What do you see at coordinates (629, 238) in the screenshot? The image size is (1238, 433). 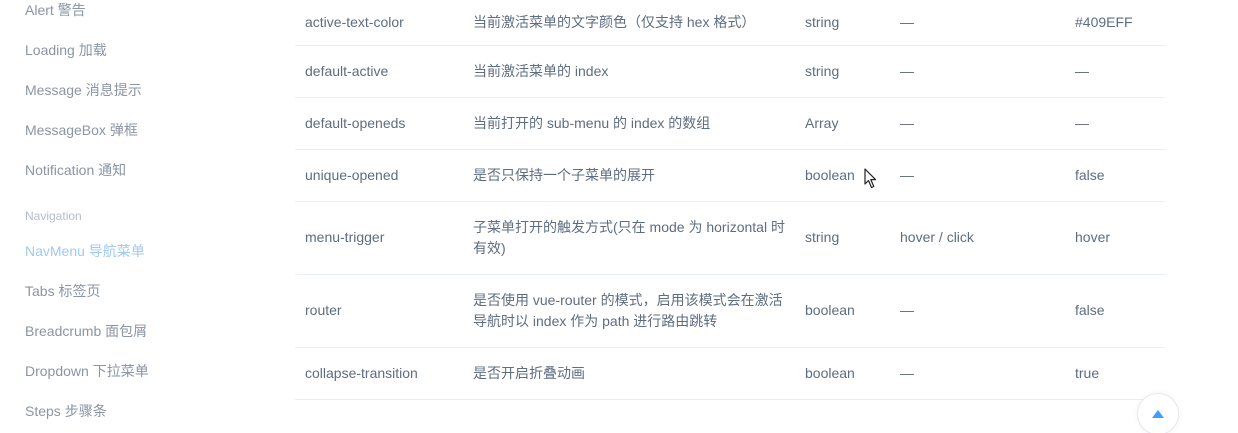 I see `description-cell: 子菜单打开的触发方式(只在 mode 为 horizontal 时有效)` at bounding box center [629, 238].